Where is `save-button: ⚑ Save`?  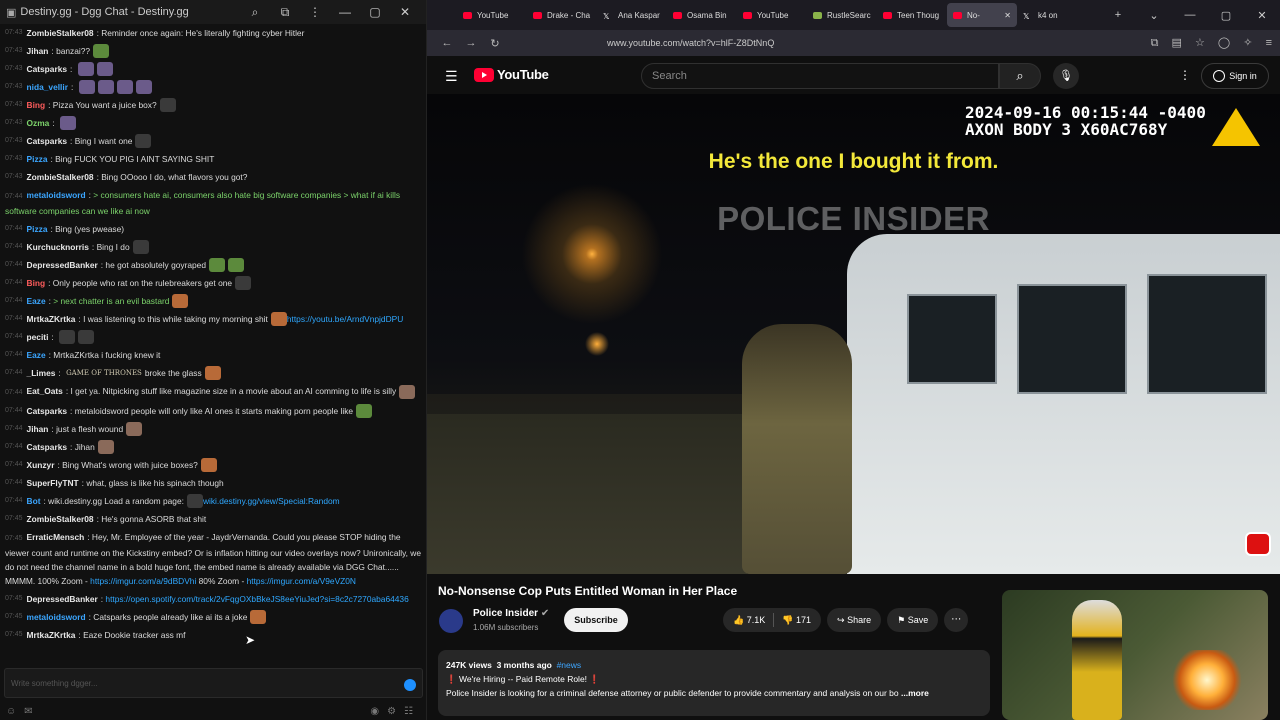
save-button: ⚑ Save is located at coordinates (913, 620).